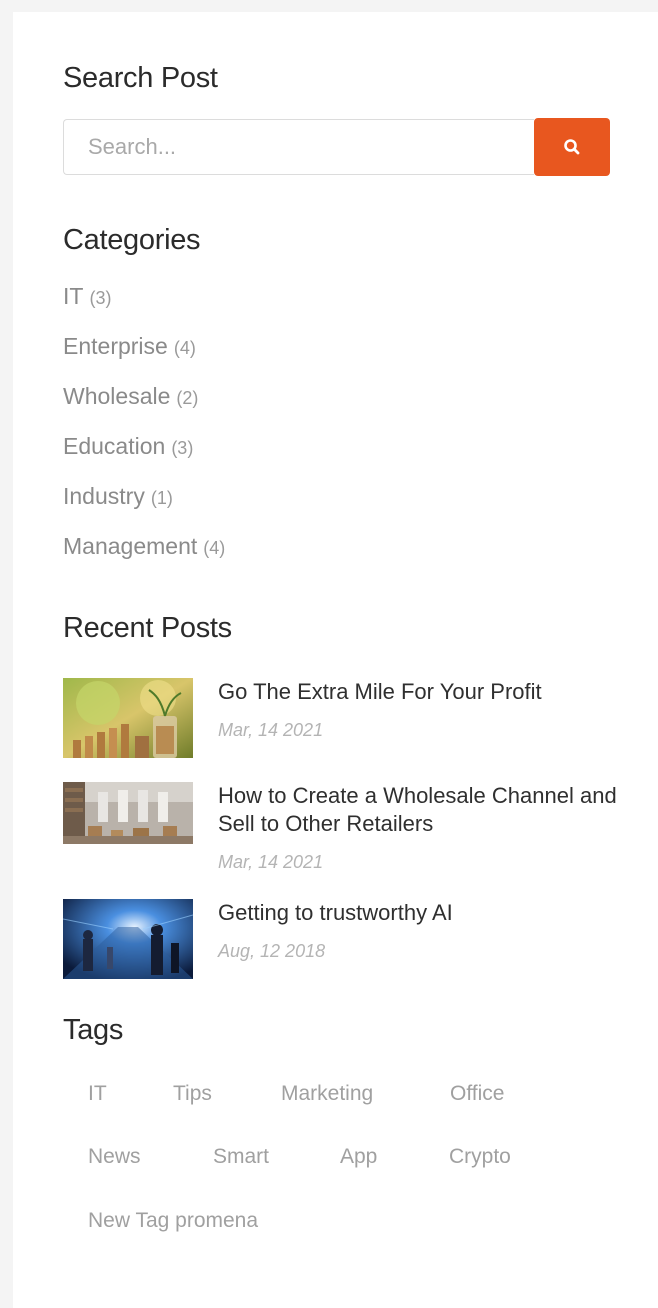 The width and height of the screenshot is (658, 1308). What do you see at coordinates (272, 951) in the screenshot?
I see `post-date: Aug, 12 2018` at bounding box center [272, 951].